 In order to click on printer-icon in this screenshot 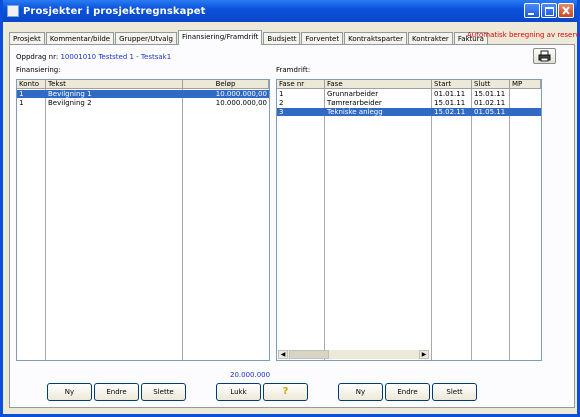, I will do `click(544, 56)`.